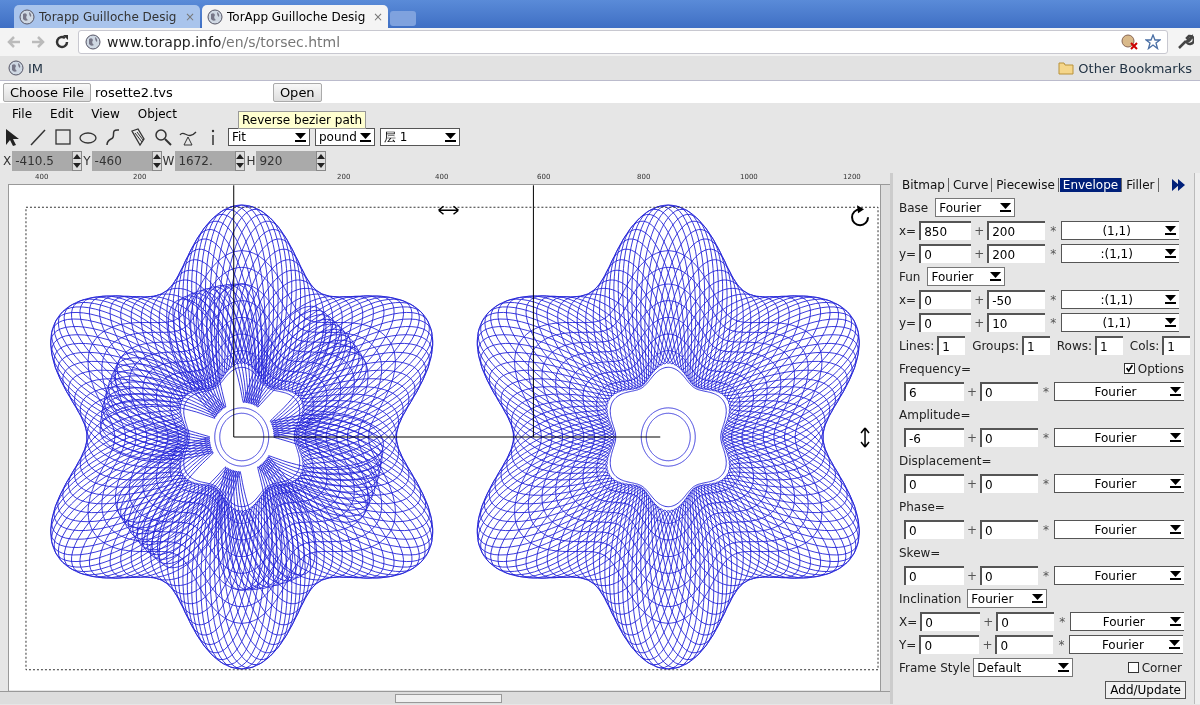 This screenshot has height=705, width=1200. I want to click on search-icon, so click(163, 137).